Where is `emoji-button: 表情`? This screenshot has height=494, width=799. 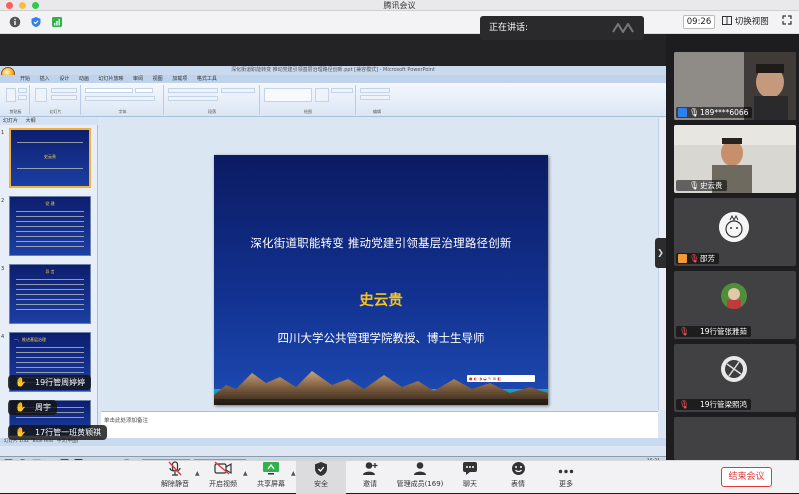 emoji-button: 表情 is located at coordinates (518, 477).